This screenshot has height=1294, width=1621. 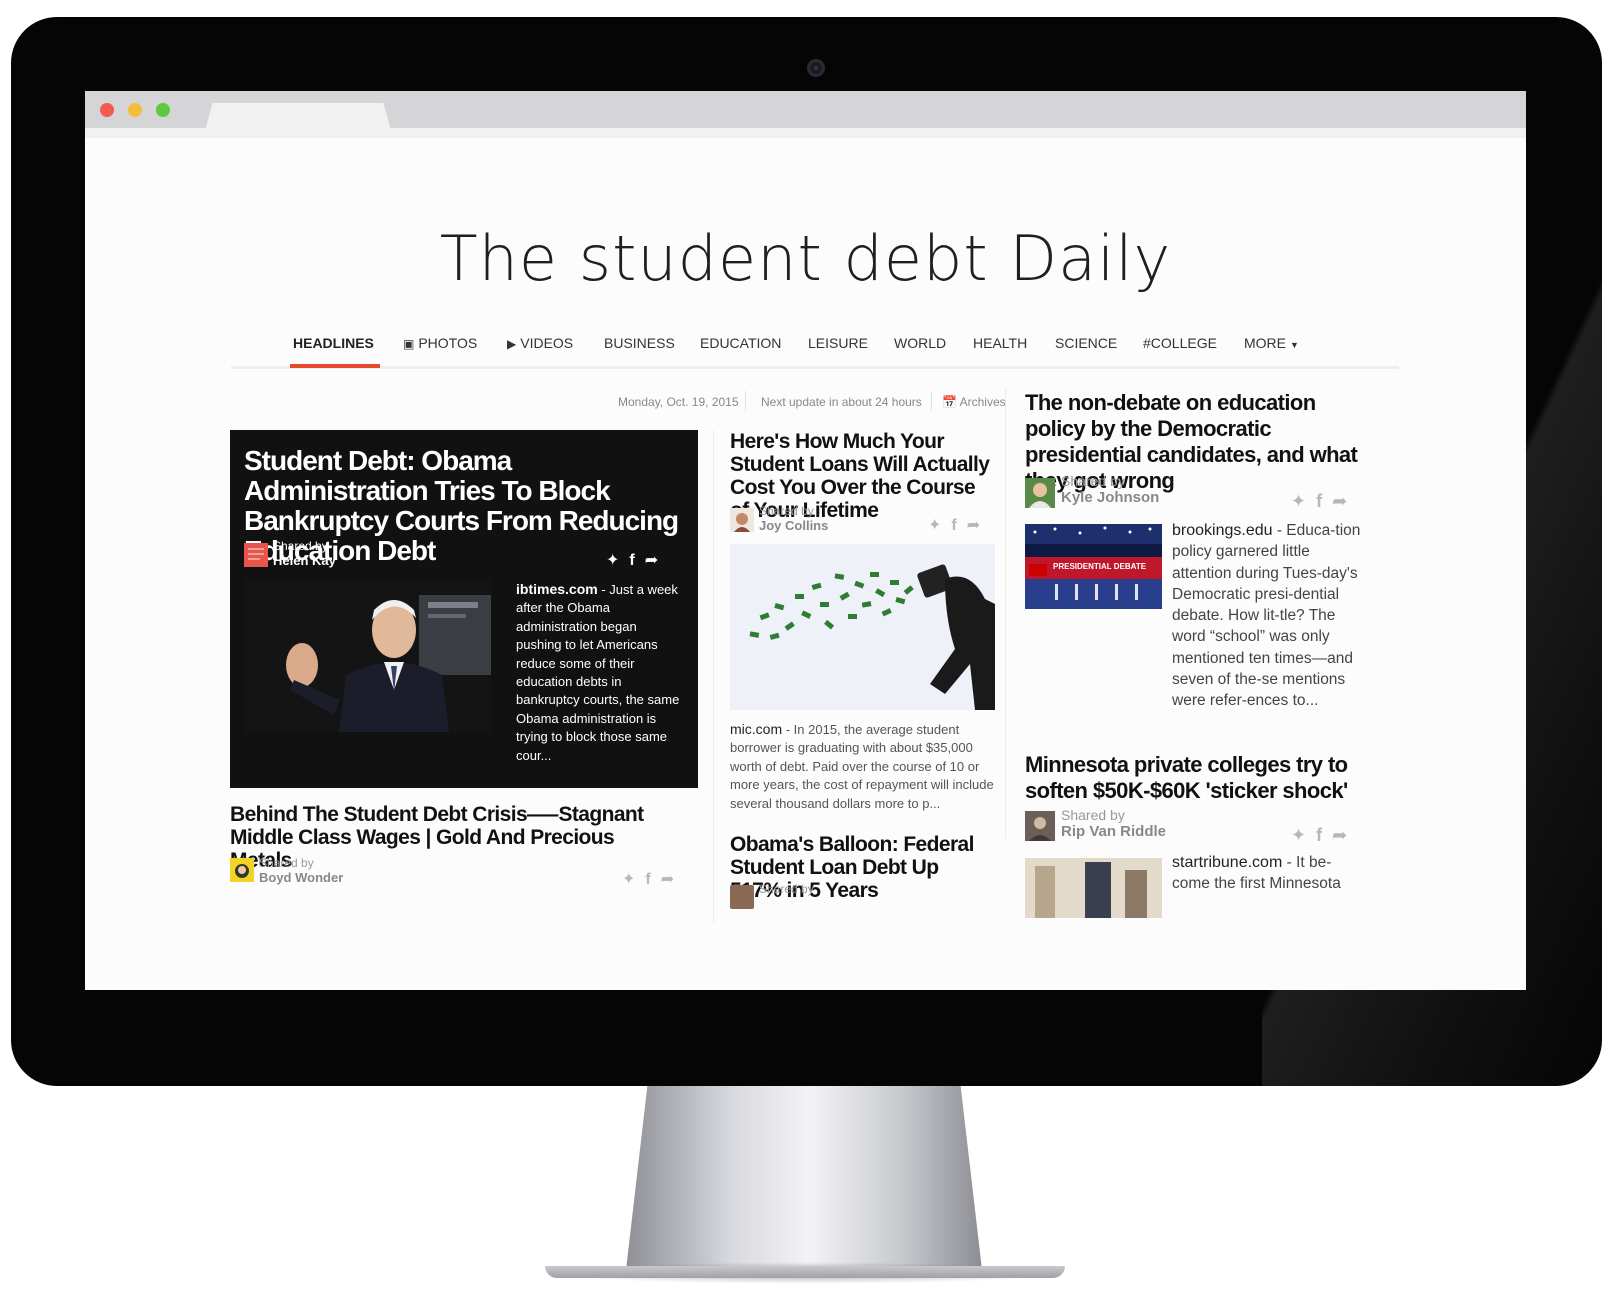 I want to click on nav-item-health: HEALTH, so click(x=1000, y=343).